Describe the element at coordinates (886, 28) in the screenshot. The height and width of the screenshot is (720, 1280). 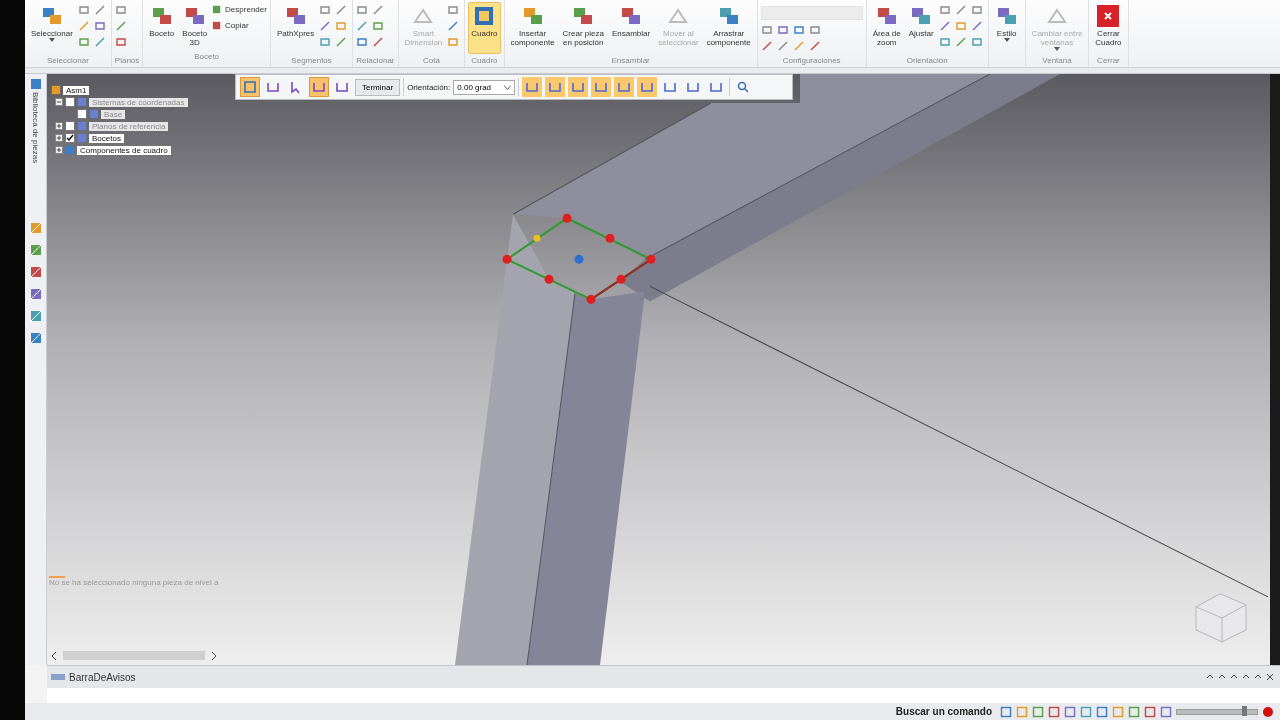
I see `ribbon-button: Área de zoom` at that location.